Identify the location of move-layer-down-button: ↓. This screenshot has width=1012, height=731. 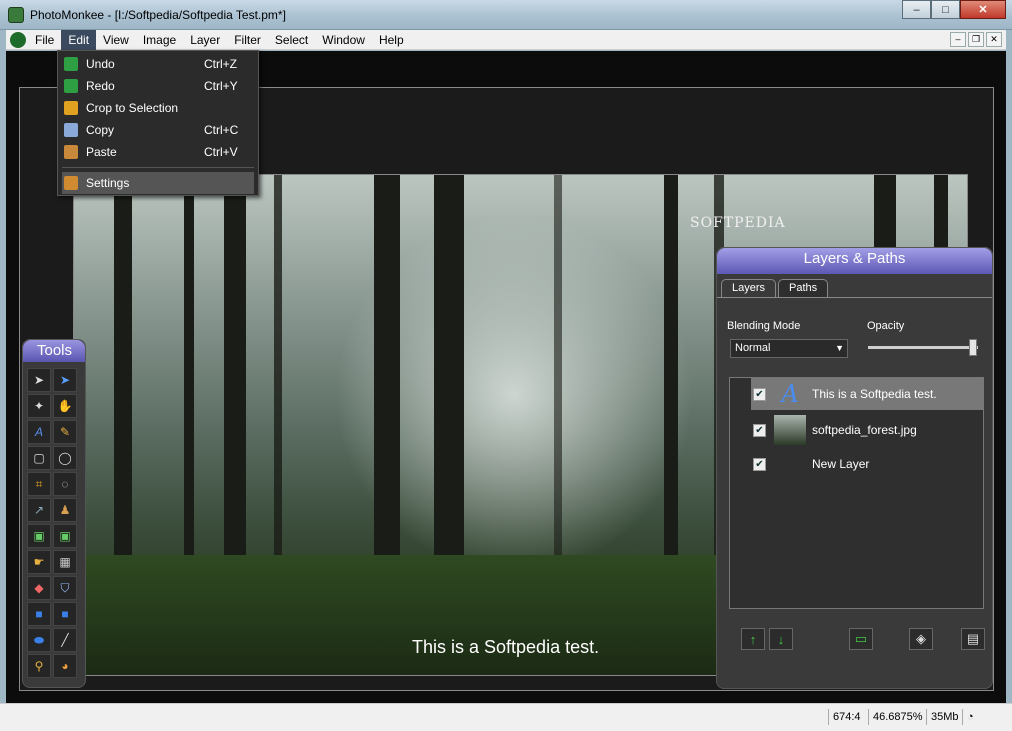
(781, 639).